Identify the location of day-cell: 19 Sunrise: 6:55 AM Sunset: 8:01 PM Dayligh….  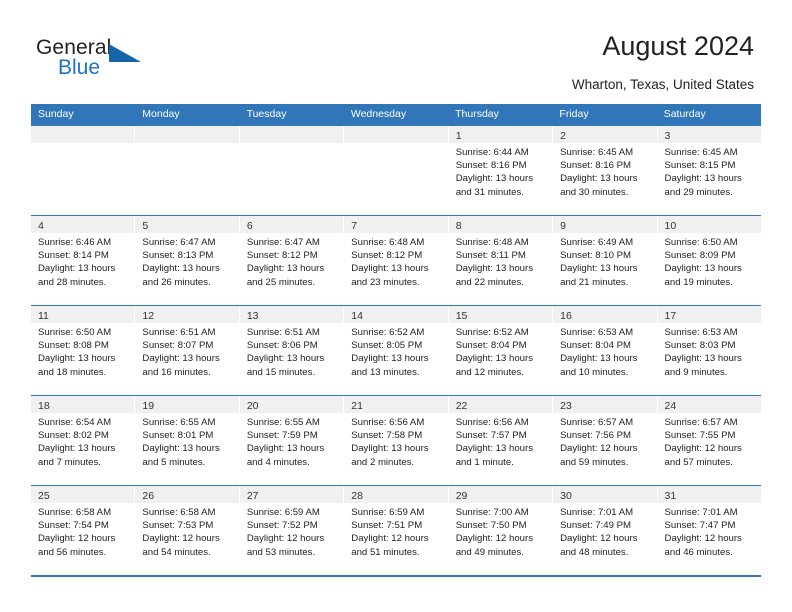
(187, 440).